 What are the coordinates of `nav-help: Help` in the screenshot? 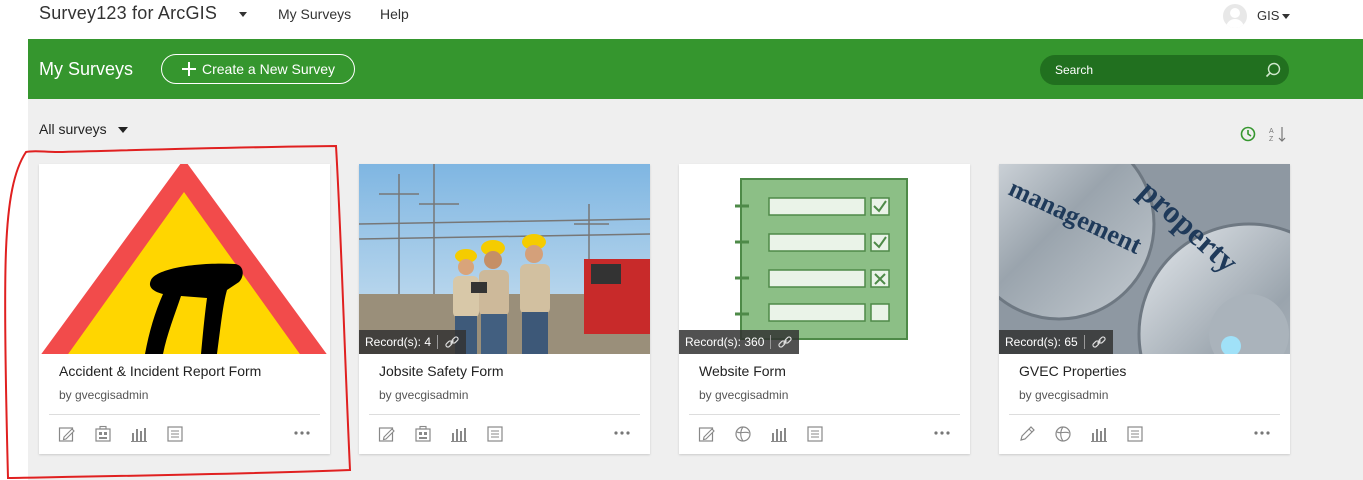 It's located at (394, 14).